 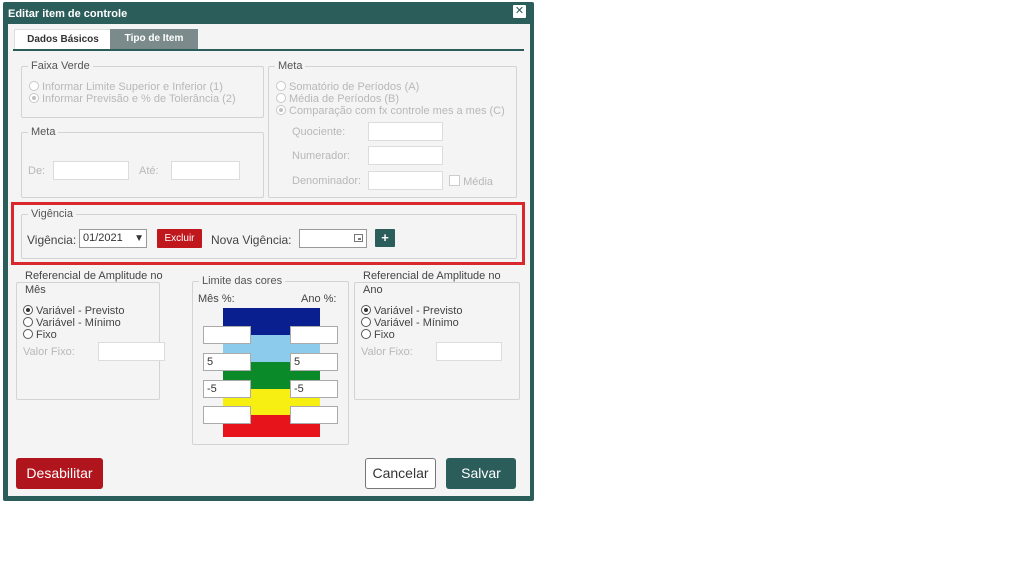 What do you see at coordinates (373, 290) in the screenshot?
I see `ref-ano-legend-2: Ano` at bounding box center [373, 290].